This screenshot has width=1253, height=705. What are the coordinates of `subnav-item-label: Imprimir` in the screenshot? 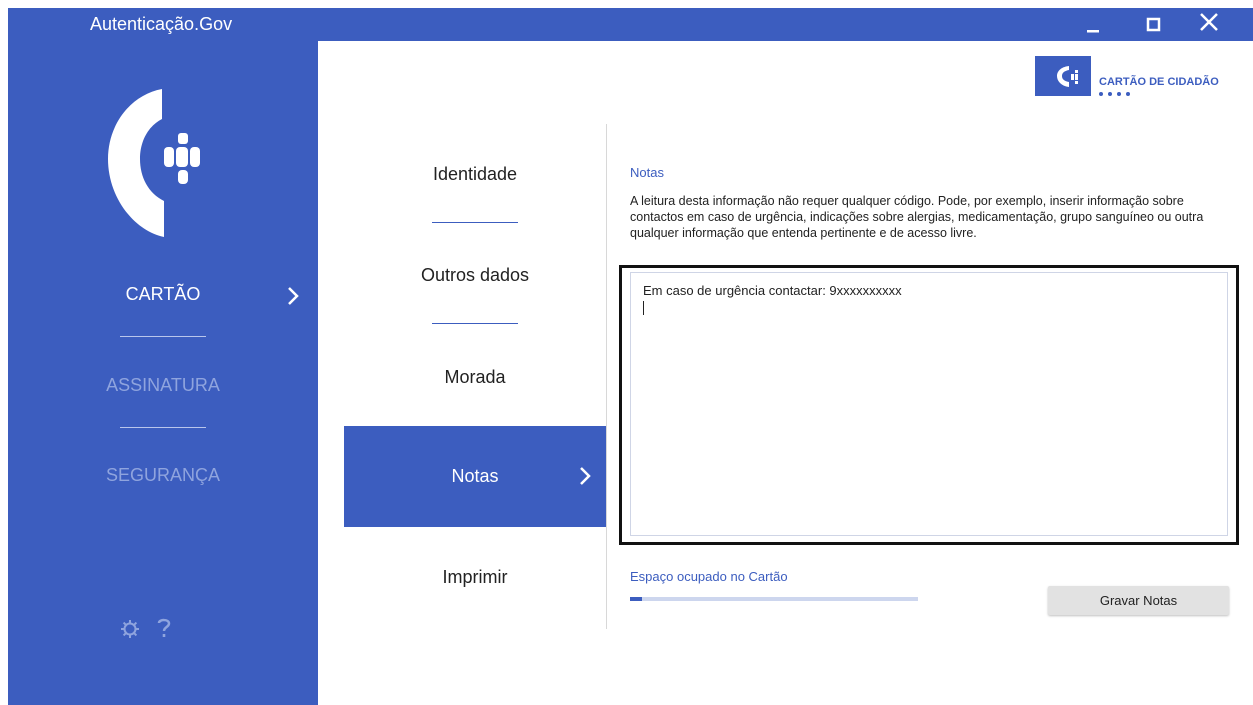 It's located at (475, 577).